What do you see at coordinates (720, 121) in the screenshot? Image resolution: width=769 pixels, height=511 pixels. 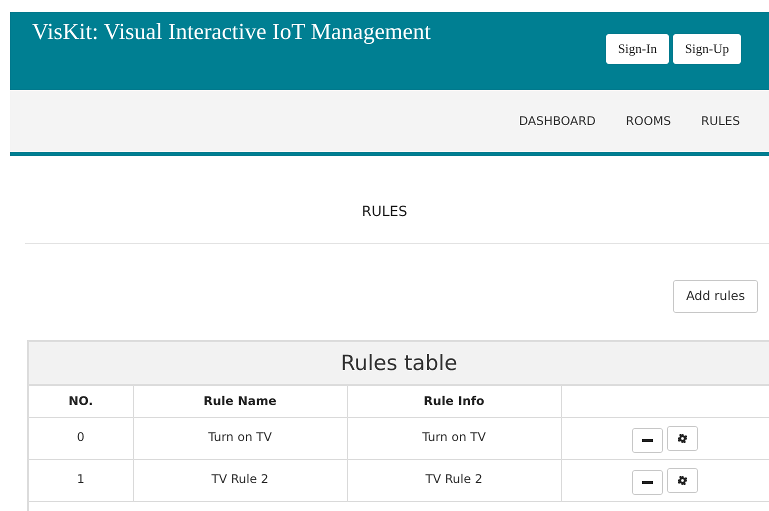 I see `nav-link: RULES` at bounding box center [720, 121].